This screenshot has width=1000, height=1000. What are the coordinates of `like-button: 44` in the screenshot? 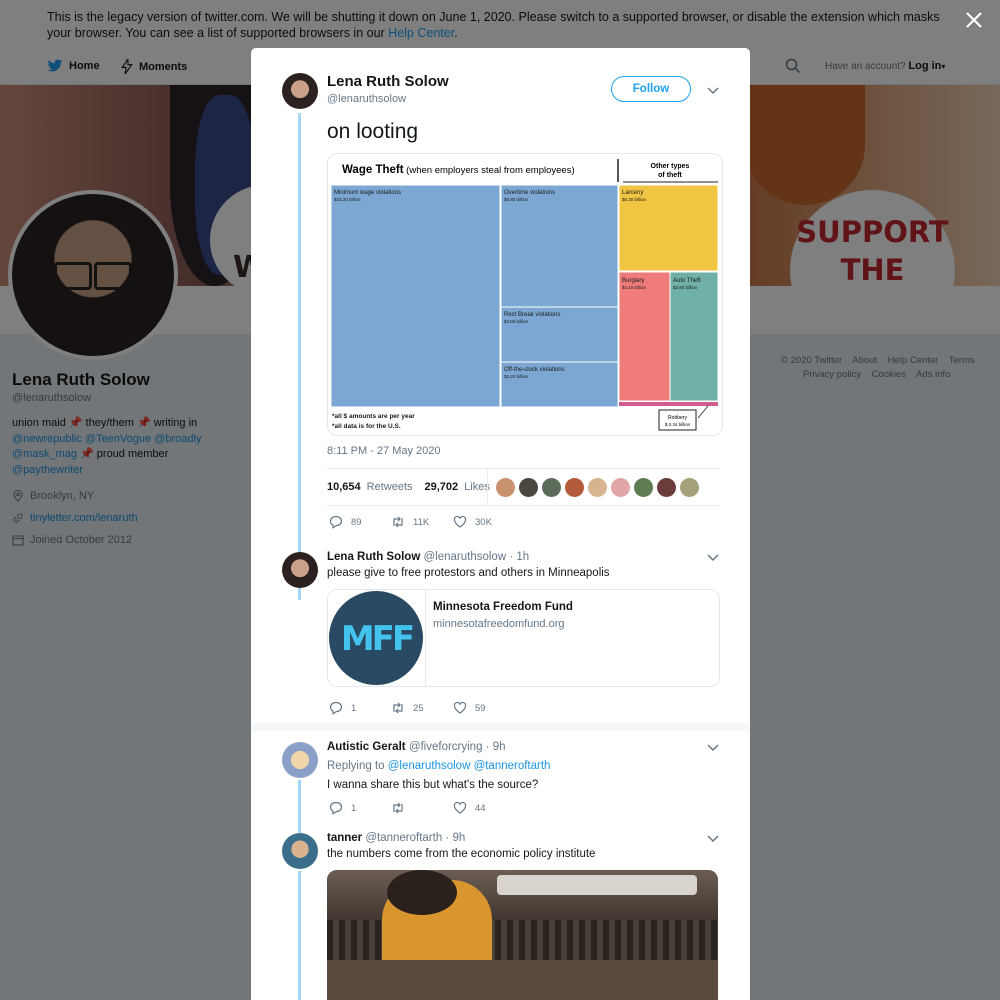 It's located at (484, 808).